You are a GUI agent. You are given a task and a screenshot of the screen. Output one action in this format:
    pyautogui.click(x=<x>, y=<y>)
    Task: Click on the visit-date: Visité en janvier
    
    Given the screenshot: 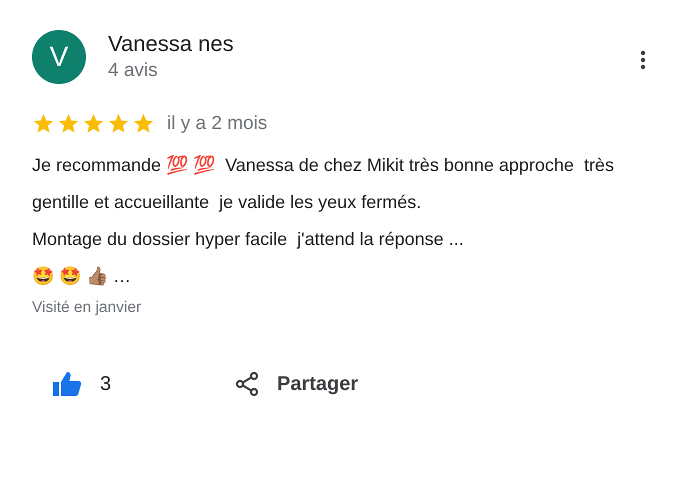 What is the action you would take?
    pyautogui.click(x=87, y=308)
    